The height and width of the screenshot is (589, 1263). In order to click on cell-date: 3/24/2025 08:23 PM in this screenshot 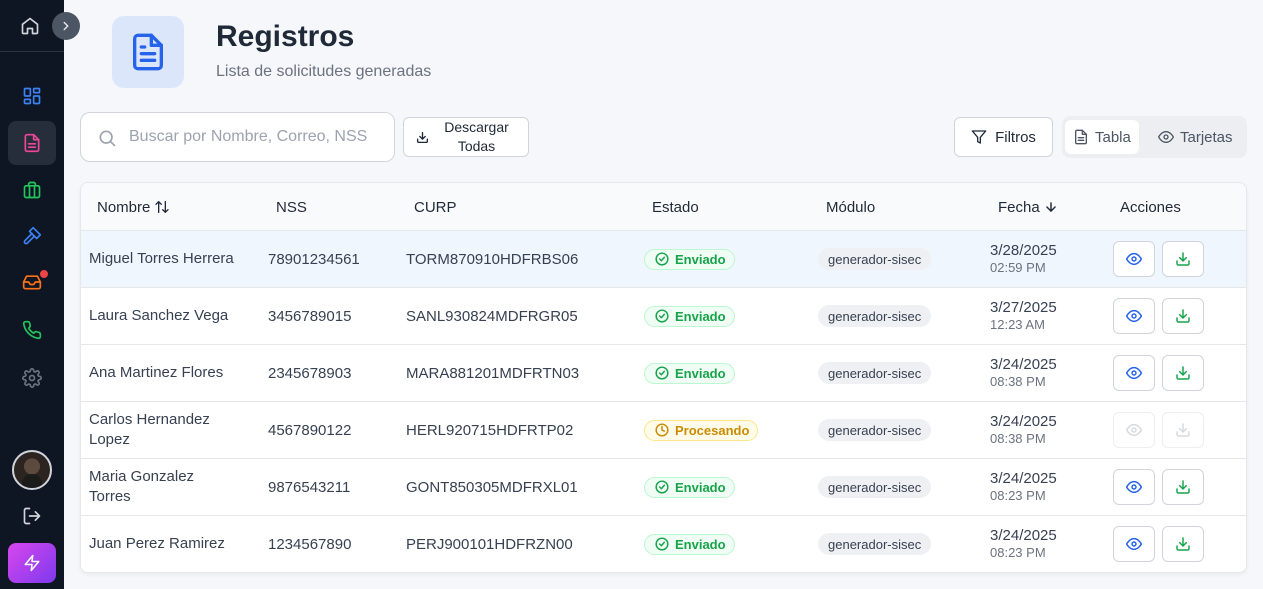, I will do `click(1023, 544)`.